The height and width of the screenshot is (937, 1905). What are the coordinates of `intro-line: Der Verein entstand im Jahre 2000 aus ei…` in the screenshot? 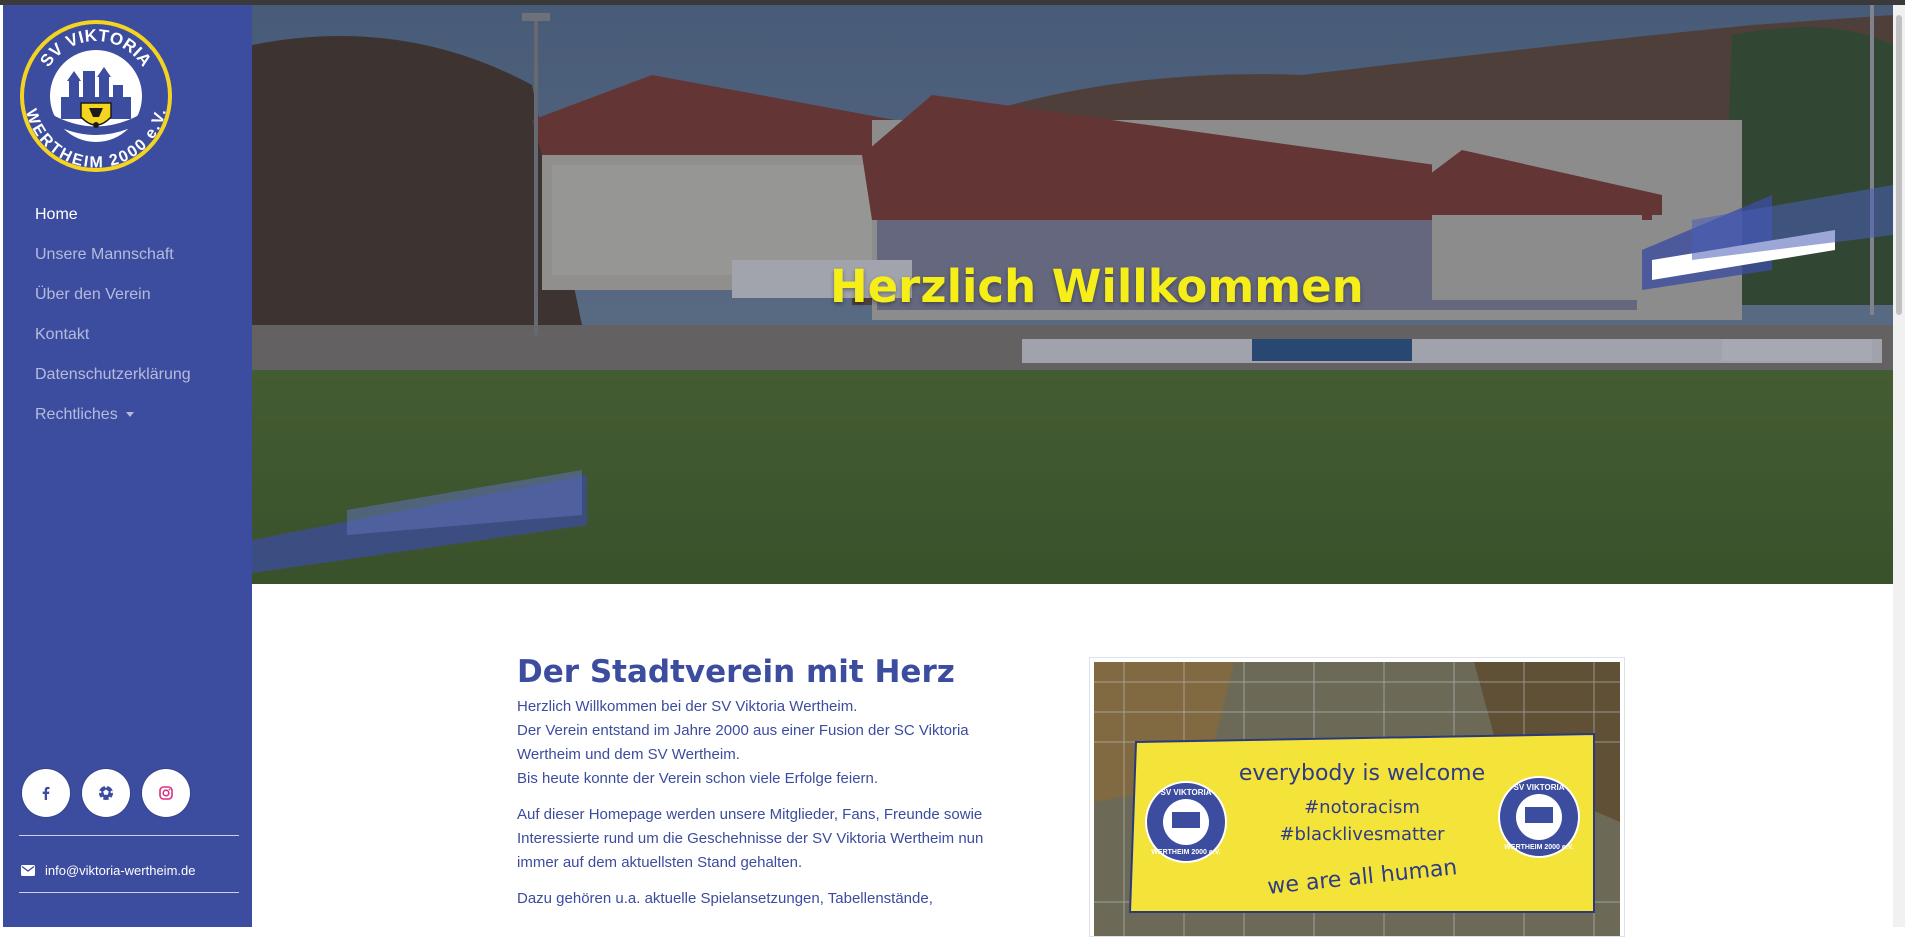 It's located at (743, 742).